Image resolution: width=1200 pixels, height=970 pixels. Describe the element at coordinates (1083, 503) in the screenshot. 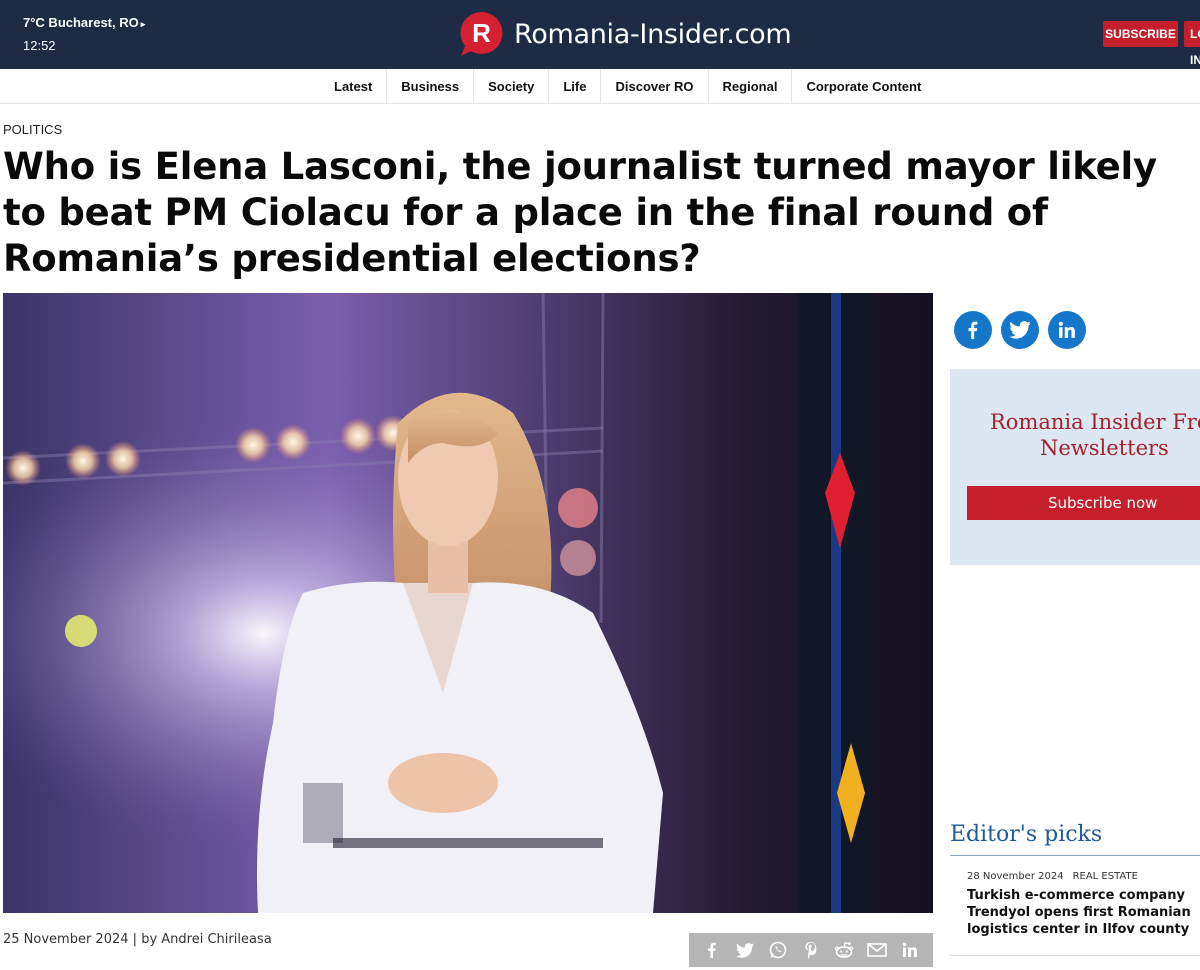

I see `newsletter-subscribe-button: Subscribe now` at that location.